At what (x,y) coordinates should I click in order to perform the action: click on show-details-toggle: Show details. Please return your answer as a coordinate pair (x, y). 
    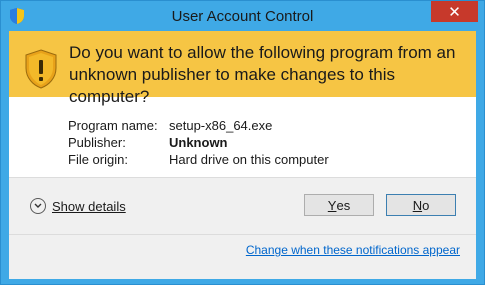
    Looking at the image, I should click on (78, 206).